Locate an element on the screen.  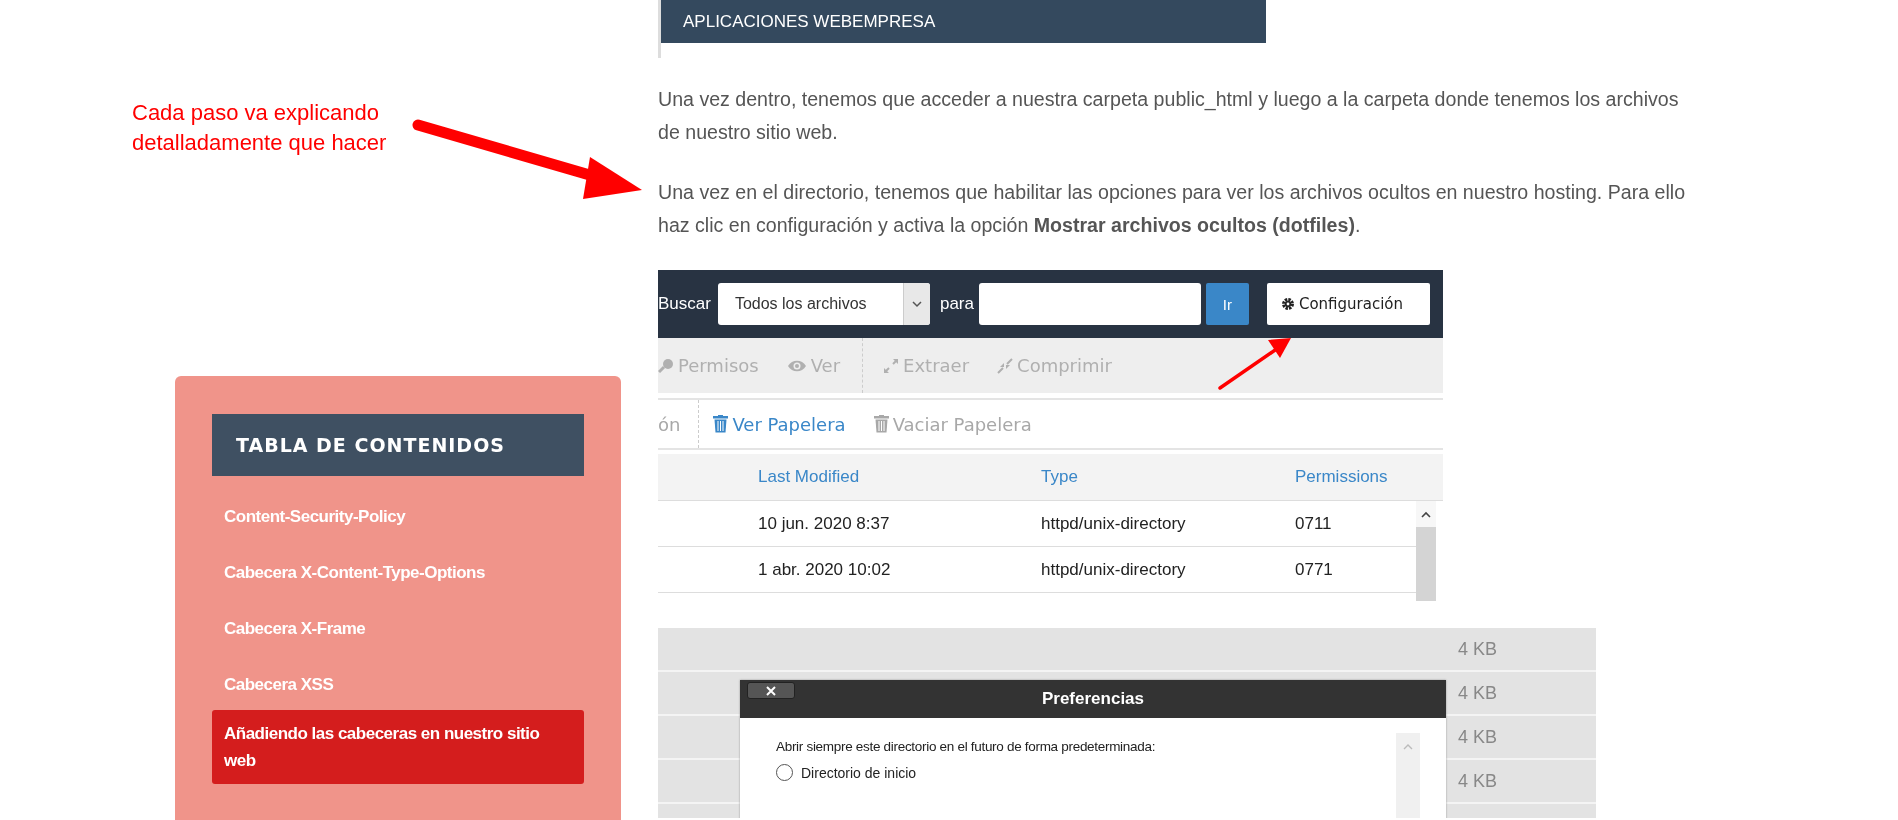
annotation-text: Cada paso va explicando detalladamente que hacer is located at coordinates (260, 128).